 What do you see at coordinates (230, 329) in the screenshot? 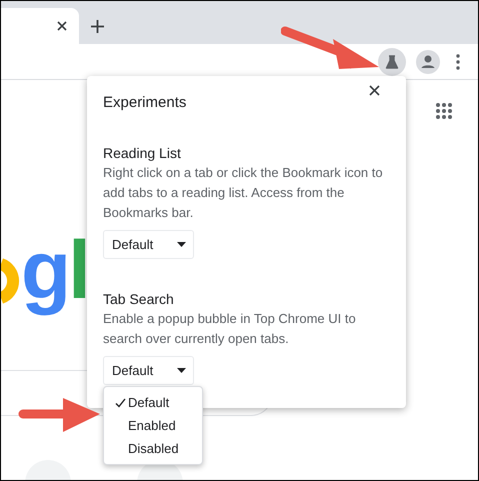
I see `experiment-description: Enable a popup bubble in Top Chrome UI to search over currently open tabs.` at bounding box center [230, 329].